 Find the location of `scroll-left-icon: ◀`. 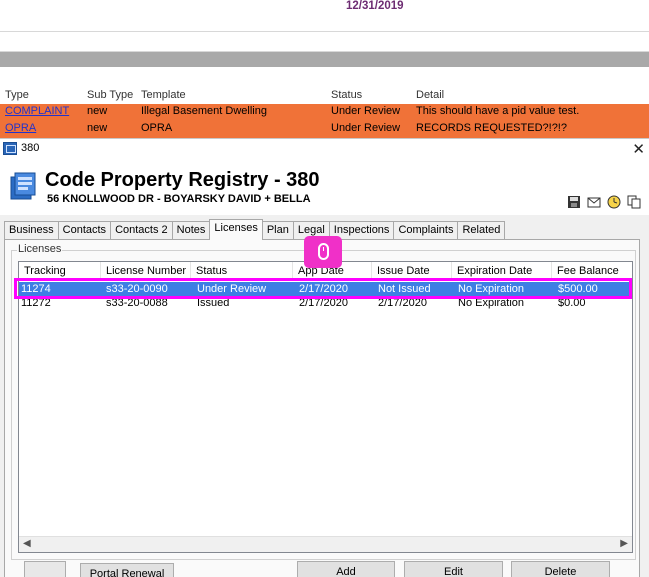

scroll-left-icon: ◀ is located at coordinates (27, 543).